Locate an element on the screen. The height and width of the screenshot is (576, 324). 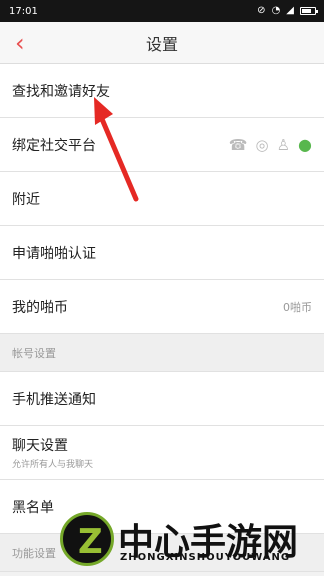
bind-social-label: 绑定社交平台 is located at coordinates (54, 145).